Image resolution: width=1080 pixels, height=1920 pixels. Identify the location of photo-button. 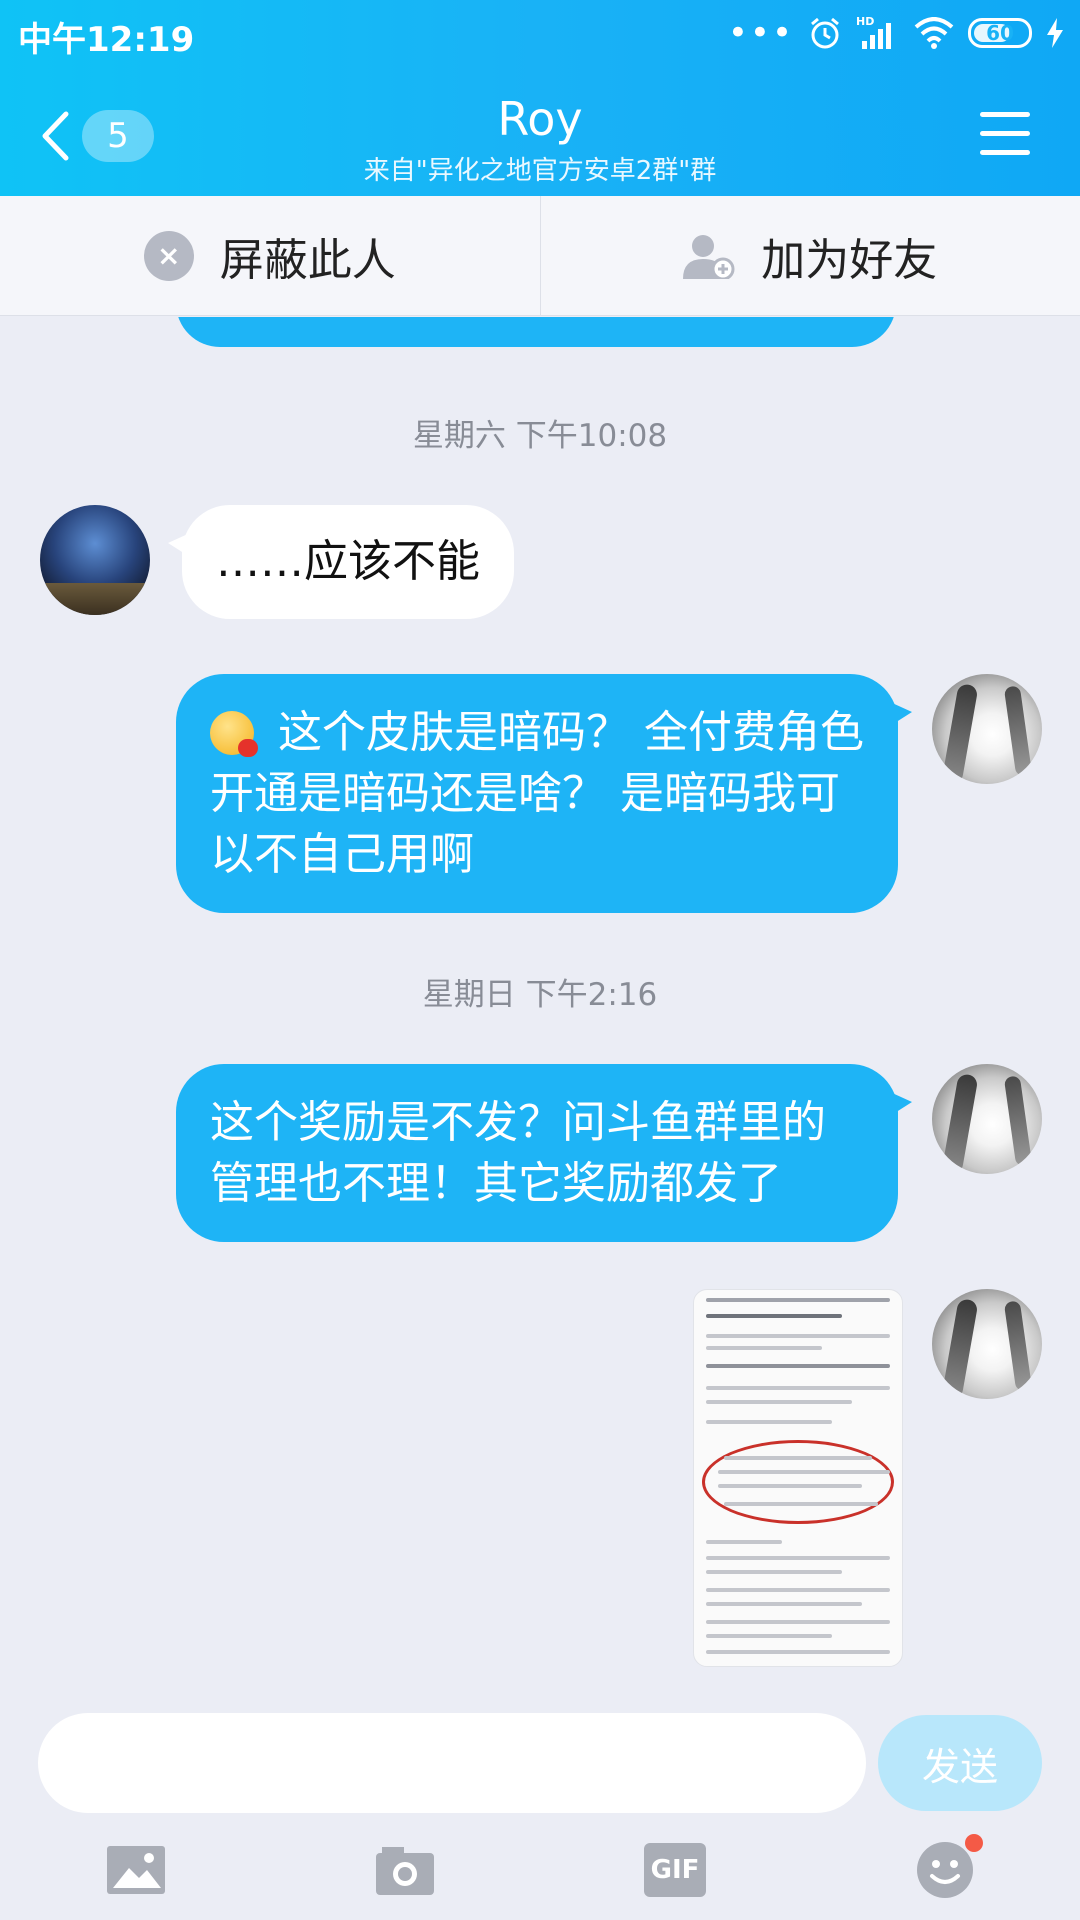
(136, 1870).